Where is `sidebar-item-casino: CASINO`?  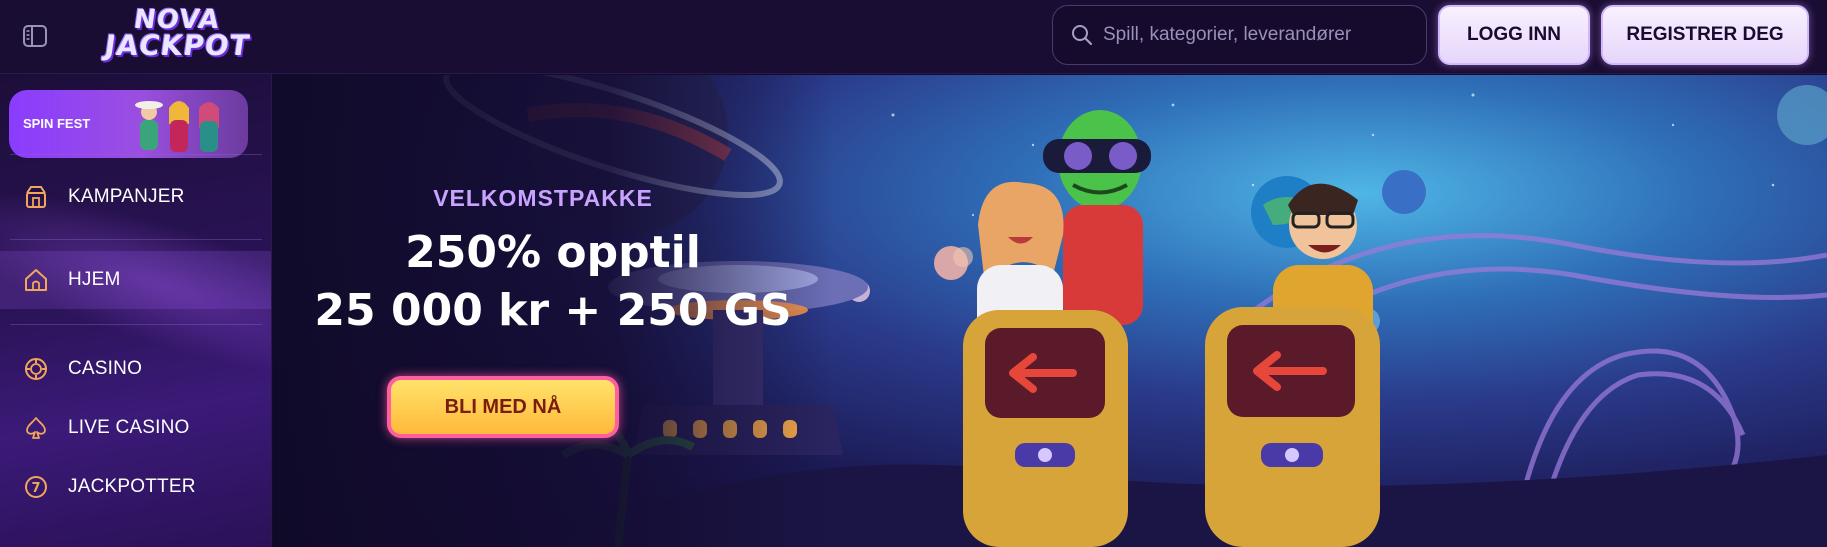 sidebar-item-casino: CASINO is located at coordinates (135, 369).